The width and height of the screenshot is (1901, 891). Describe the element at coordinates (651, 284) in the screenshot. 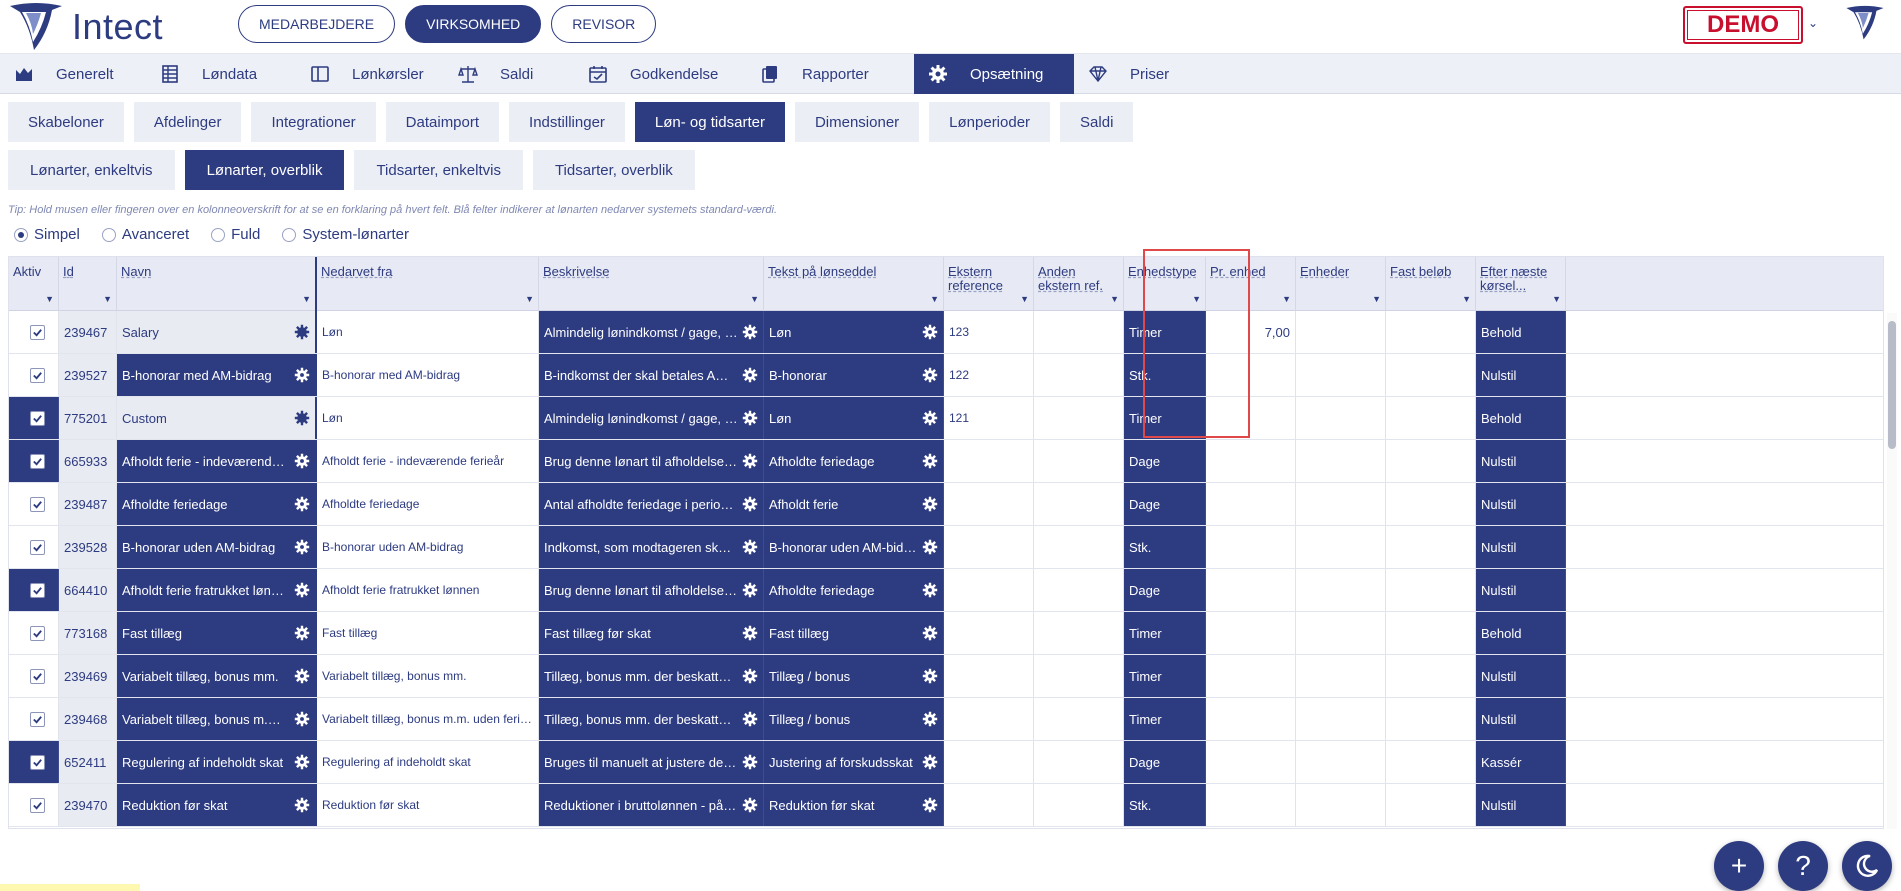

I see `column-header-beskrivelse: Beskrivelse ▼` at that location.